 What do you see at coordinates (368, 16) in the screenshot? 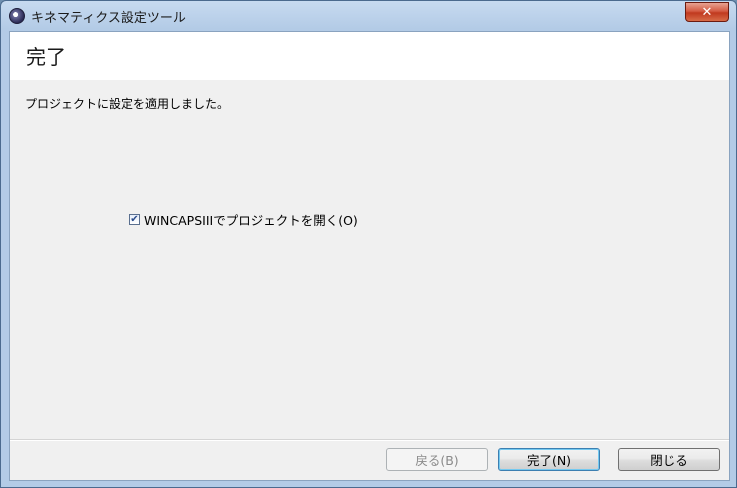
I see `title-bar: キネマティクス設定ツール ✕` at bounding box center [368, 16].